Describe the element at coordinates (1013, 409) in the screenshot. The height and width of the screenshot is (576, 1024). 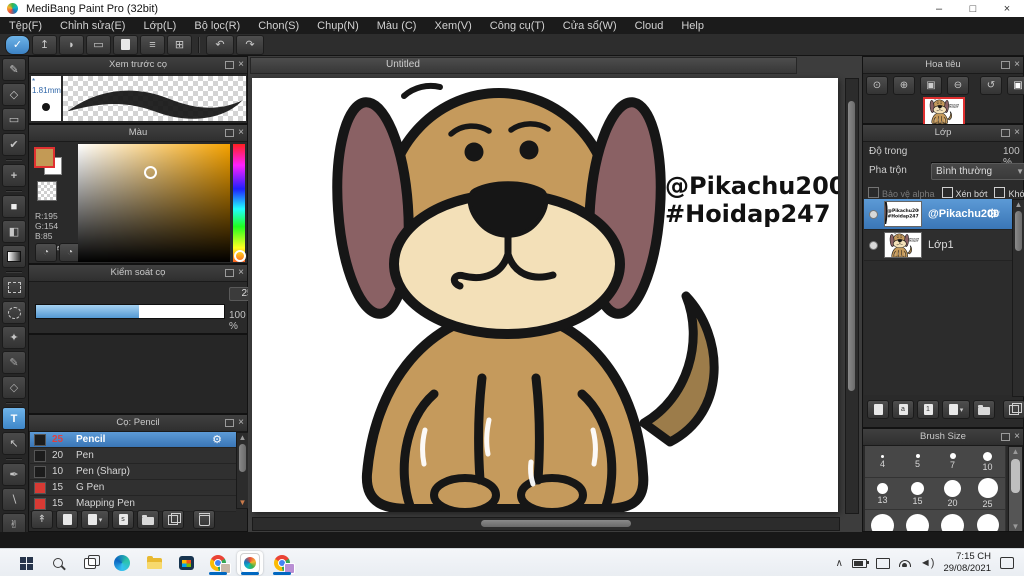
I see `duplicate-layer-button` at that location.